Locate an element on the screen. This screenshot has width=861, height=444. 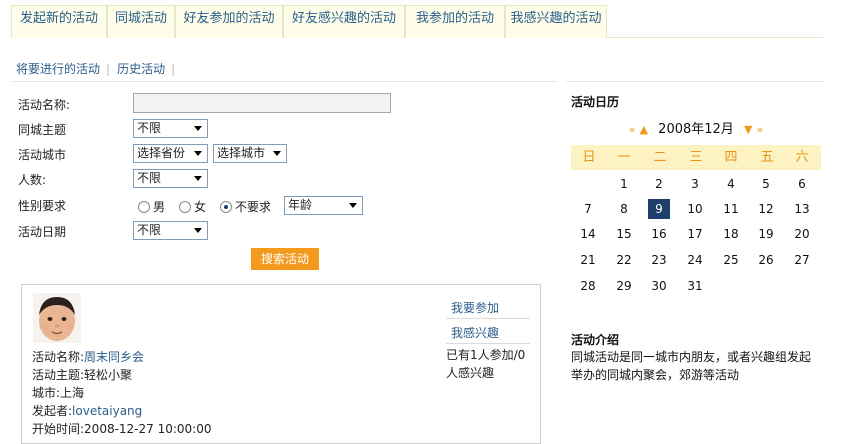
calendar-day: 20 is located at coordinates (802, 234).